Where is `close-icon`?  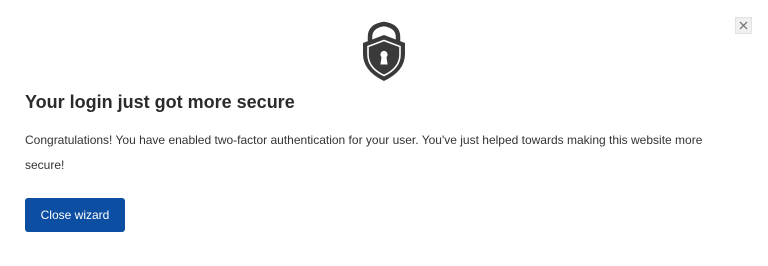
close-icon is located at coordinates (743, 25).